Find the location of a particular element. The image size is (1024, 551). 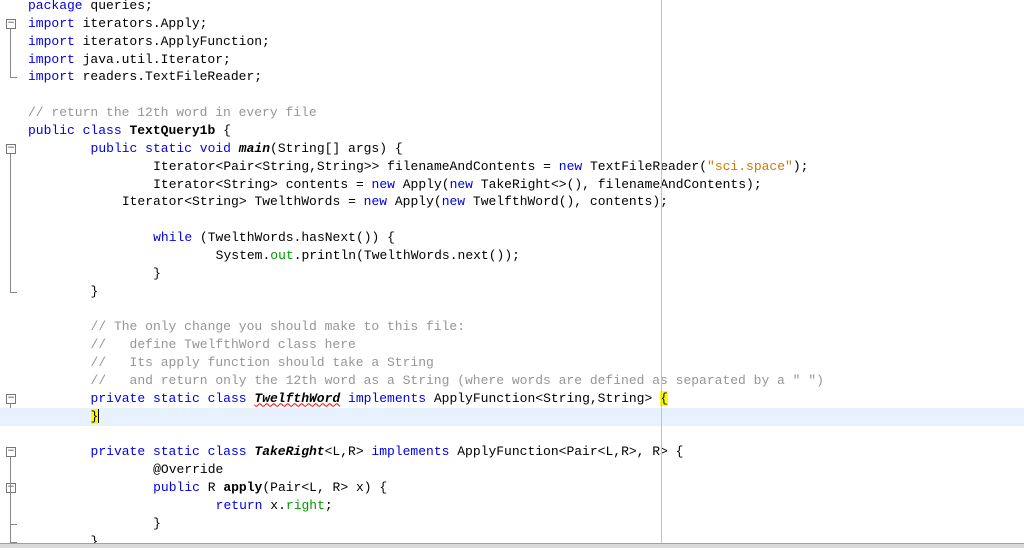

code-token: apply is located at coordinates (243, 487).